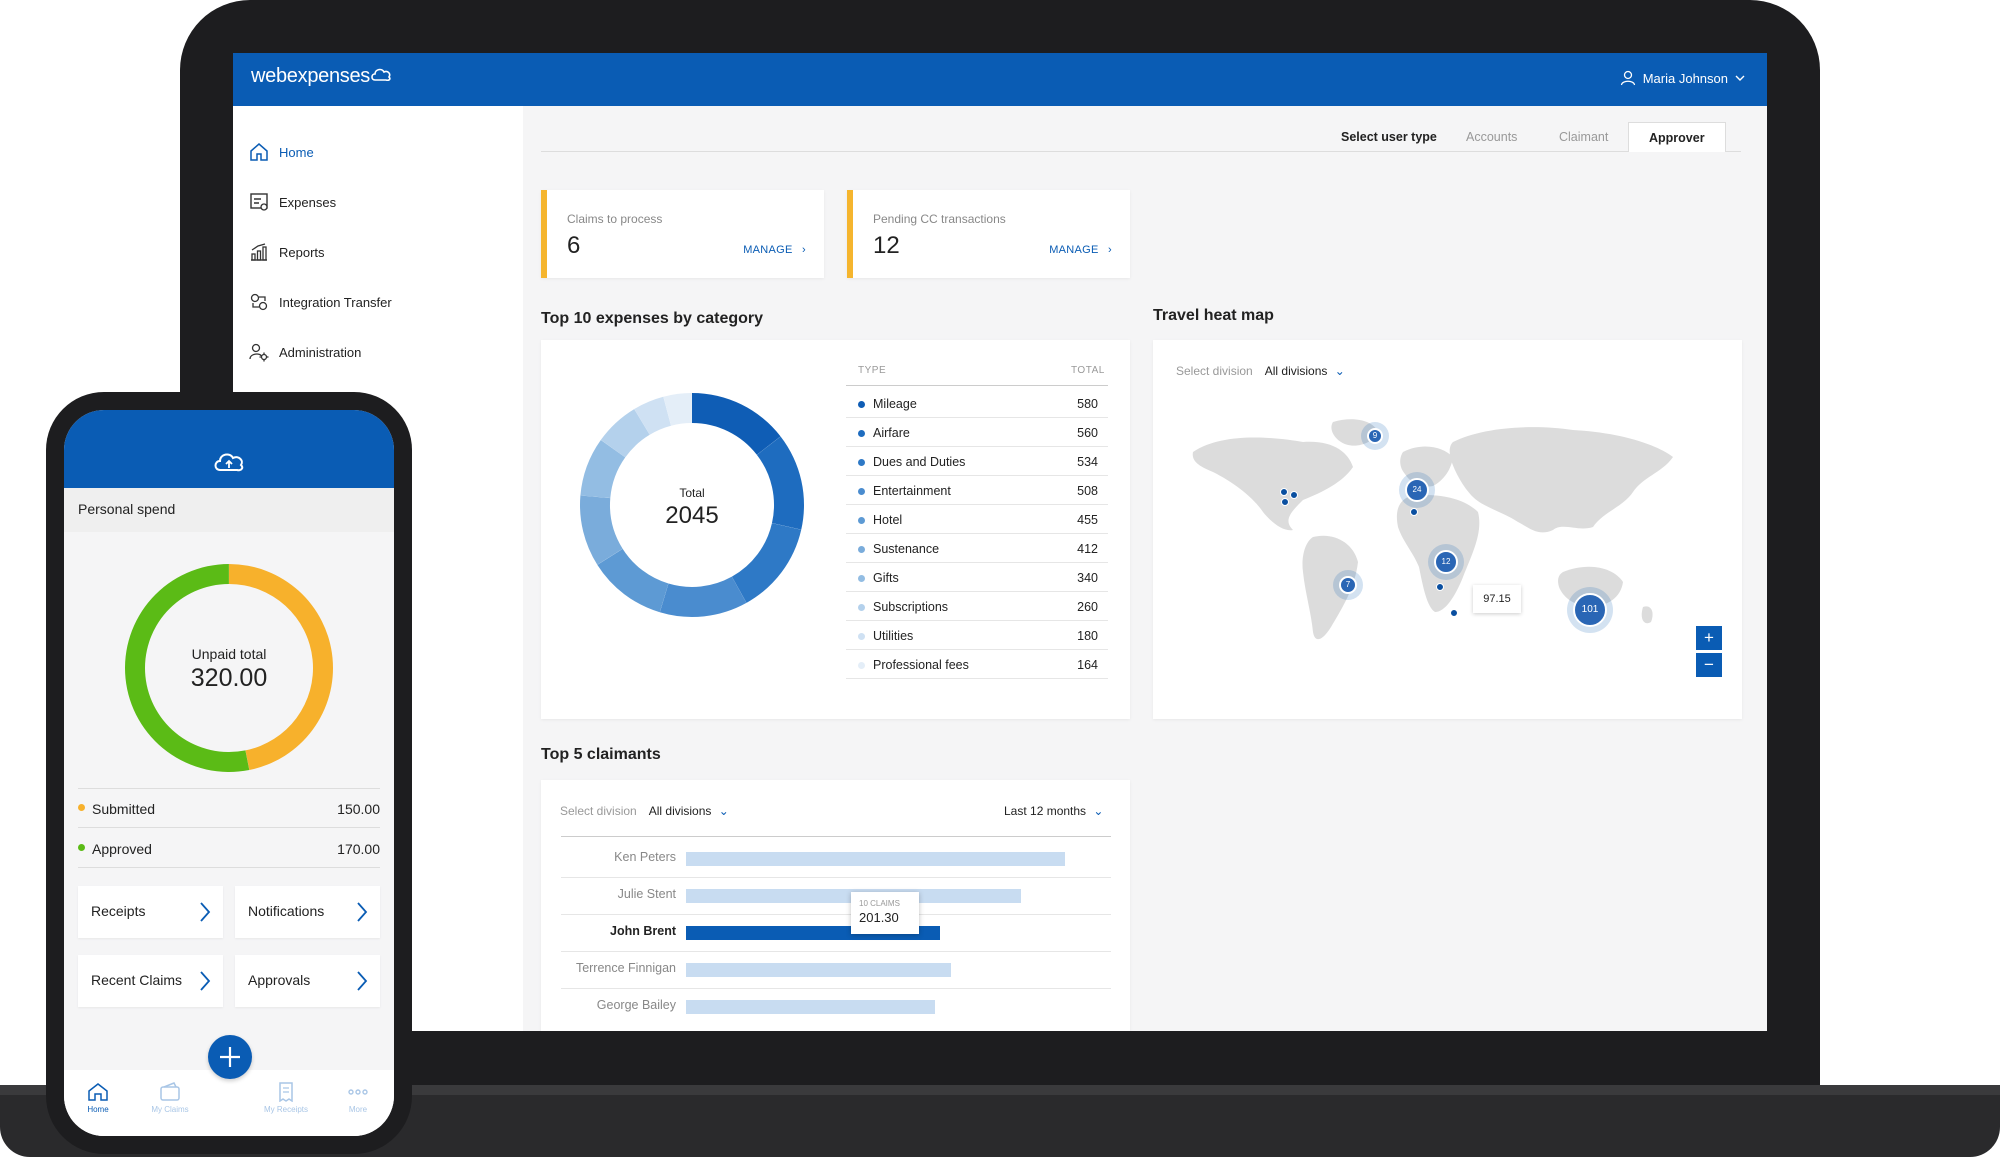 The height and width of the screenshot is (1157, 2000). I want to click on tab-more: More, so click(358, 1098).